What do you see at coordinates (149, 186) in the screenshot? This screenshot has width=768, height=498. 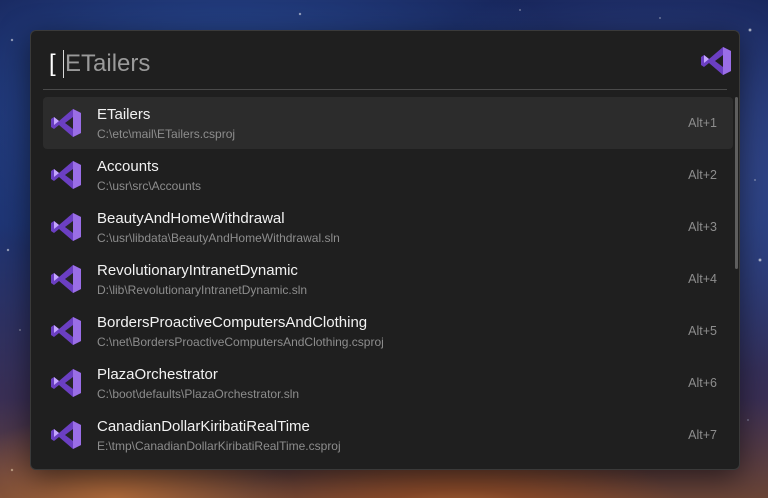 I see `result-path: C:\usr\src\Accounts` at bounding box center [149, 186].